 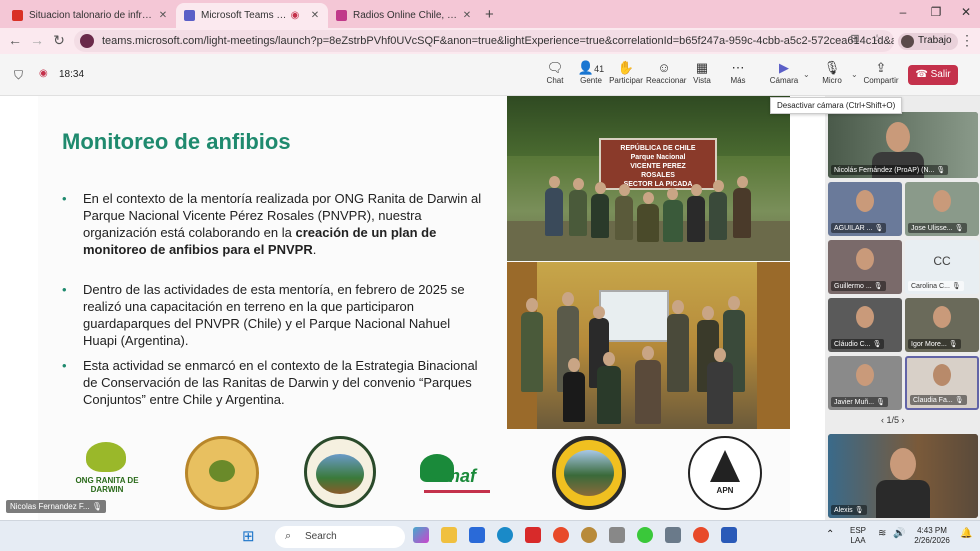 I want to click on language-indicator: ESP LAA, so click(x=858, y=536).